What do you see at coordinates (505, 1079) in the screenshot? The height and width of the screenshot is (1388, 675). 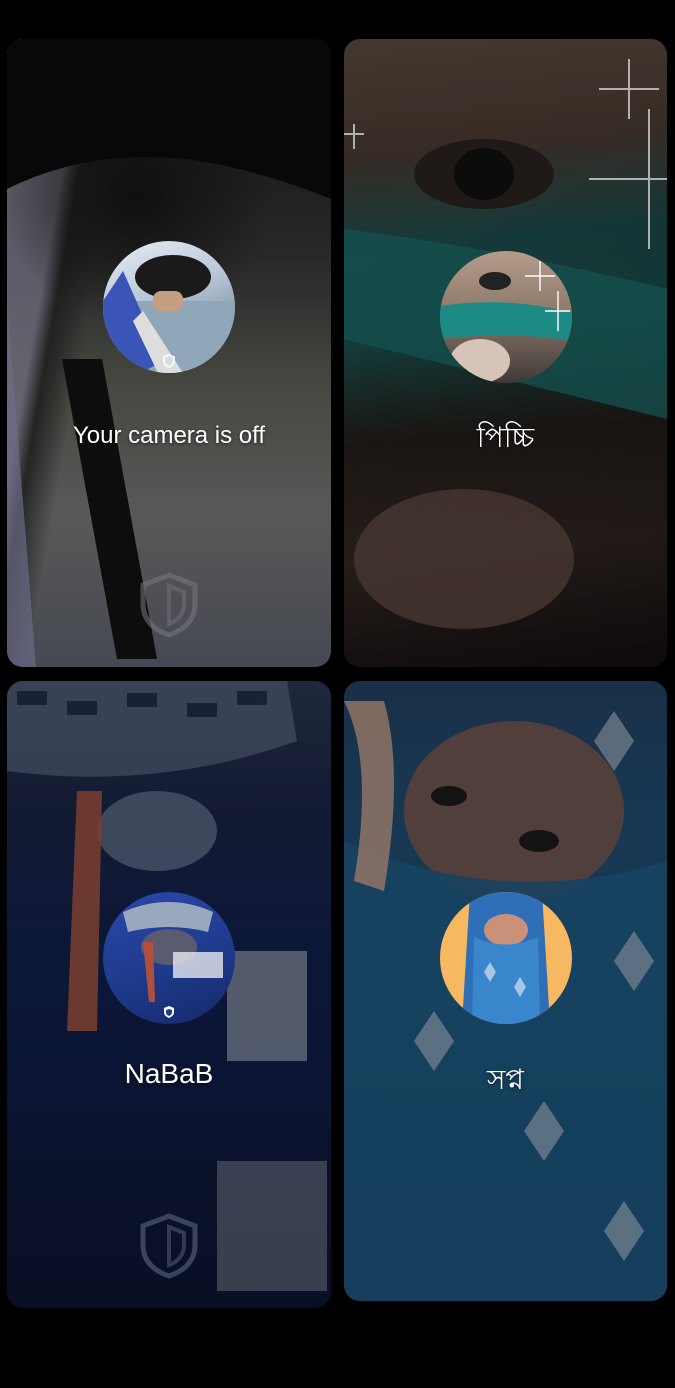 I see `participant-name: সপ্ন` at bounding box center [505, 1079].